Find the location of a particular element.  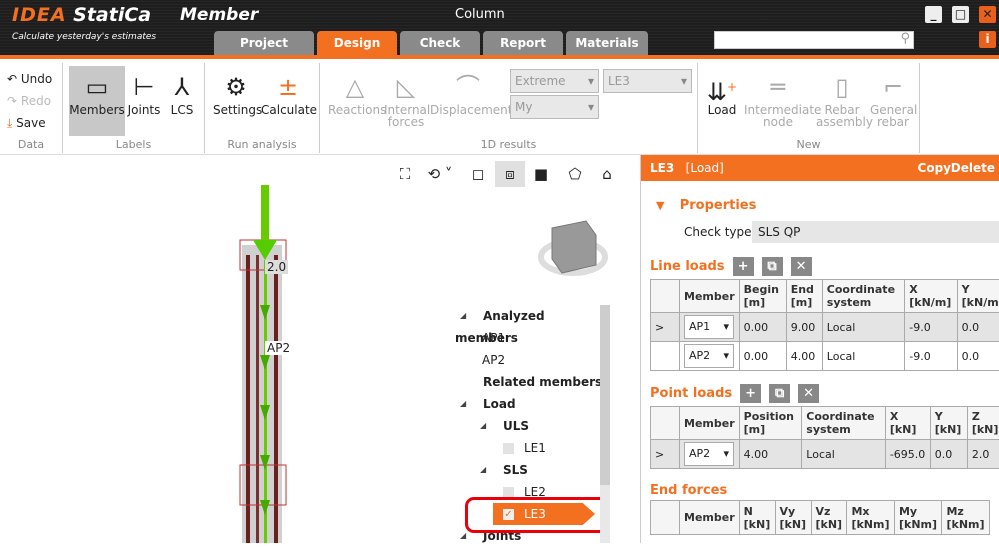

members-button: ▭Members is located at coordinates (97, 101).